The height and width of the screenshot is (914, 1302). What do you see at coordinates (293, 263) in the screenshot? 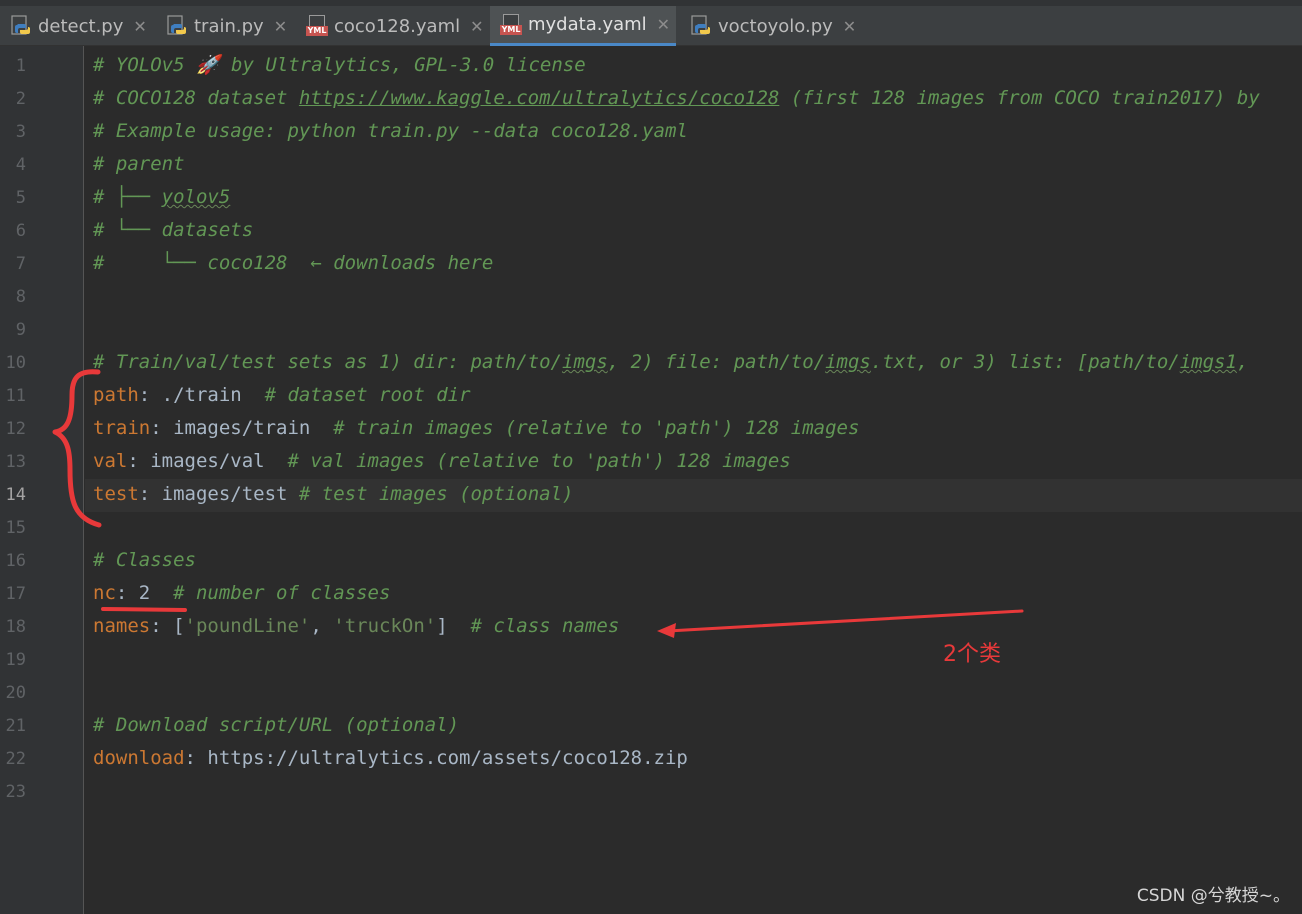
I see `code-line-7: # └── coco128 ← downloads here` at bounding box center [293, 263].